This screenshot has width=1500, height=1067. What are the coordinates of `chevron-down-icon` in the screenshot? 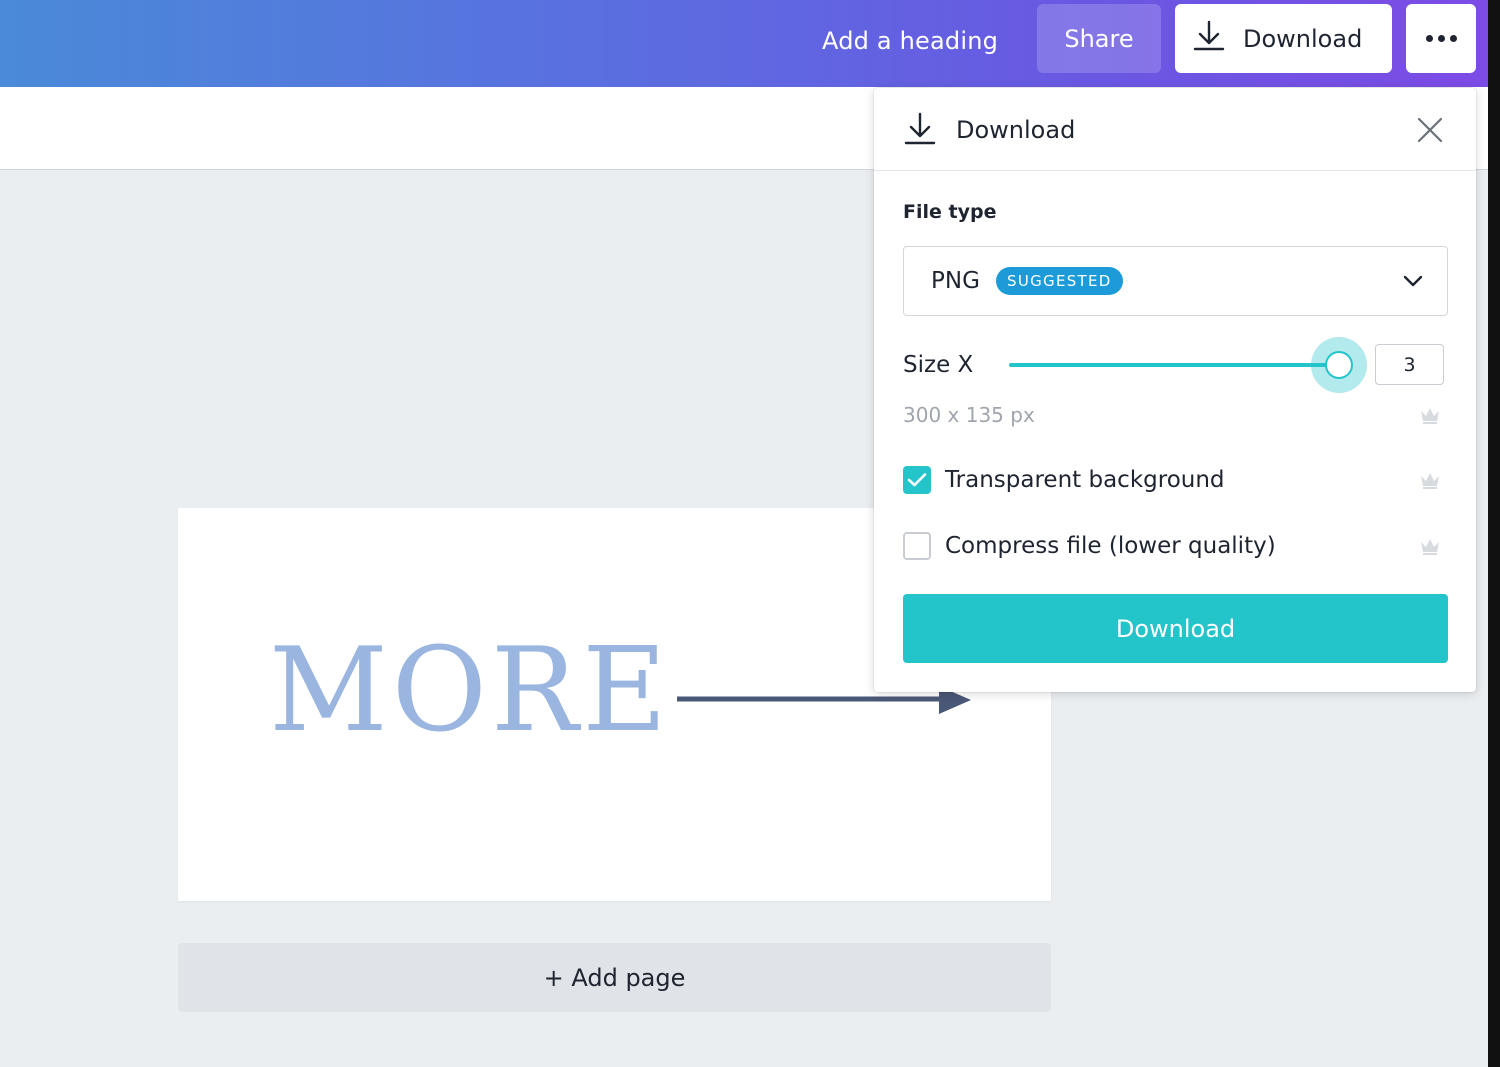 It's located at (1413, 283).